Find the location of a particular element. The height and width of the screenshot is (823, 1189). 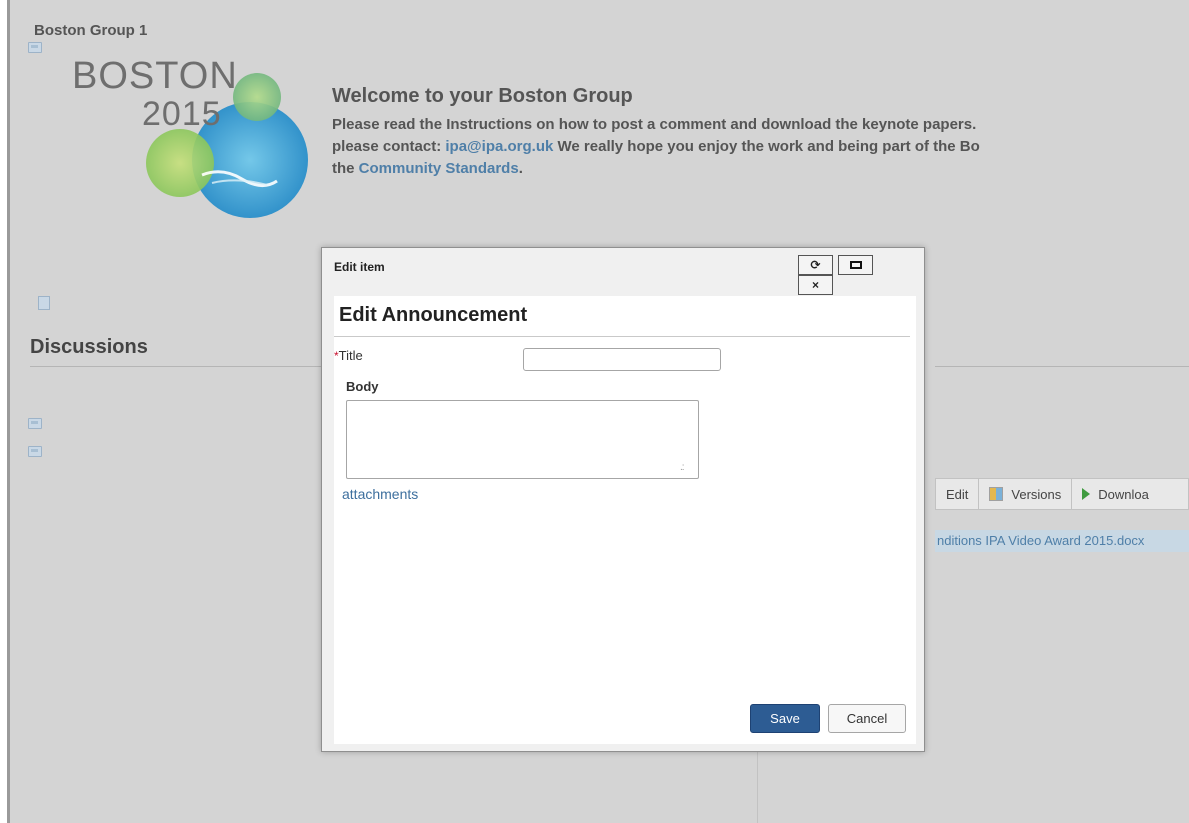

versions-label: Versions is located at coordinates (1036, 494).